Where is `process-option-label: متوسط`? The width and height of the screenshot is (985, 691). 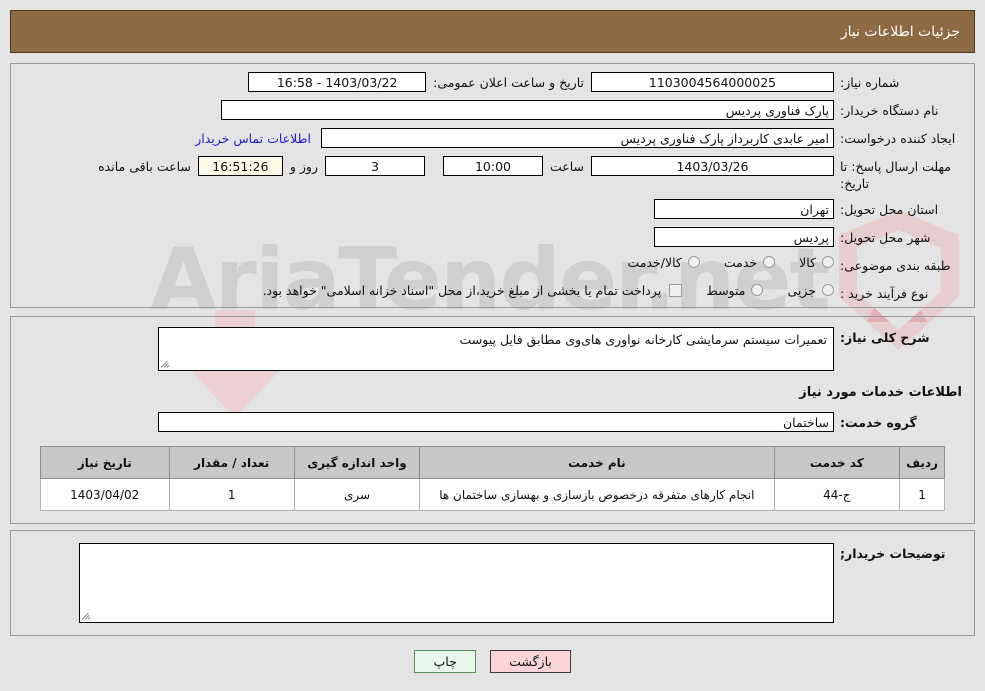
process-option-label: متوسط is located at coordinates (726, 290).